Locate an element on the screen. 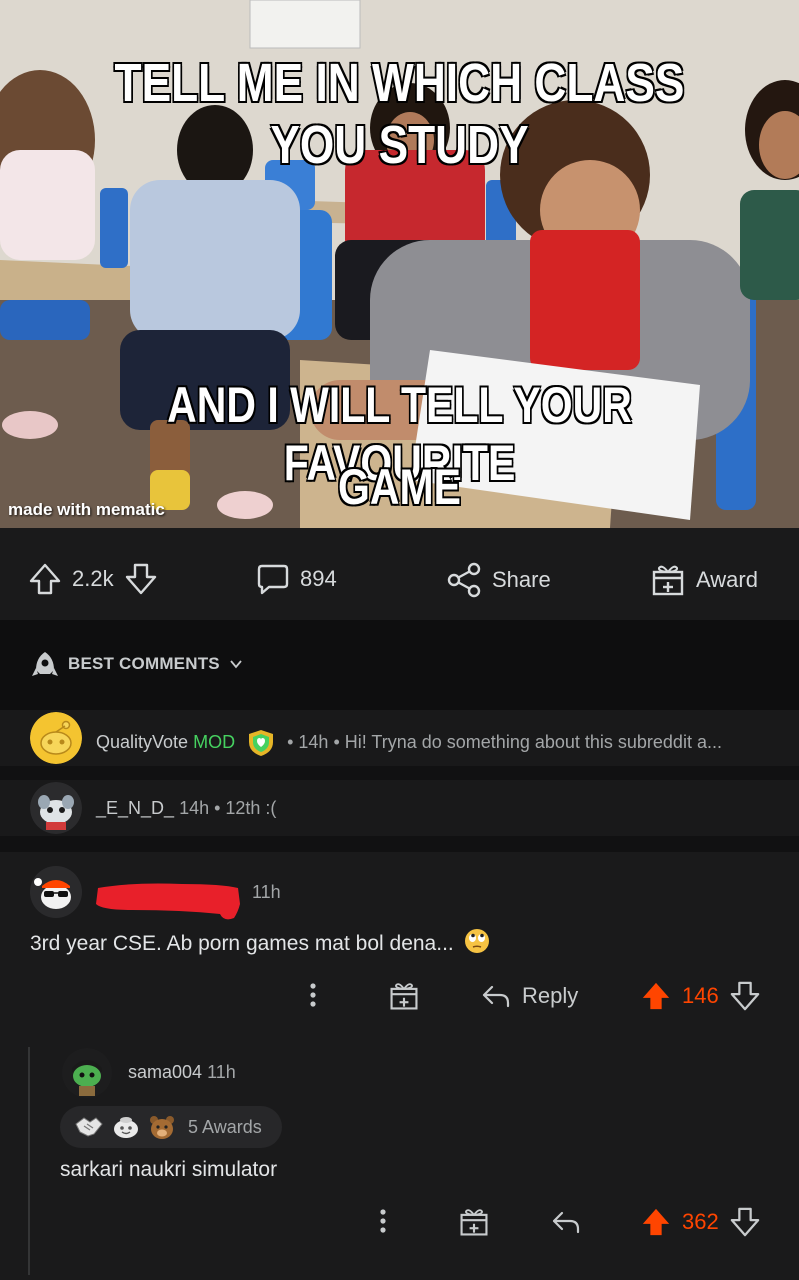 This screenshot has width=799, height=1280. reply-button is located at coordinates (566, 1222).